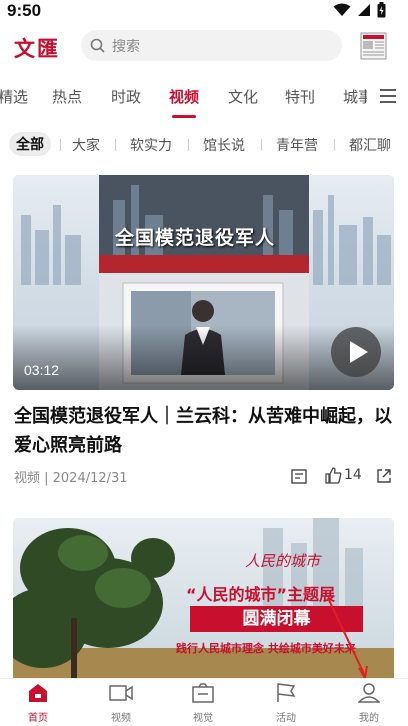 The width and height of the screenshot is (408, 726). I want to click on nav-video-label: 视频, so click(121, 718).